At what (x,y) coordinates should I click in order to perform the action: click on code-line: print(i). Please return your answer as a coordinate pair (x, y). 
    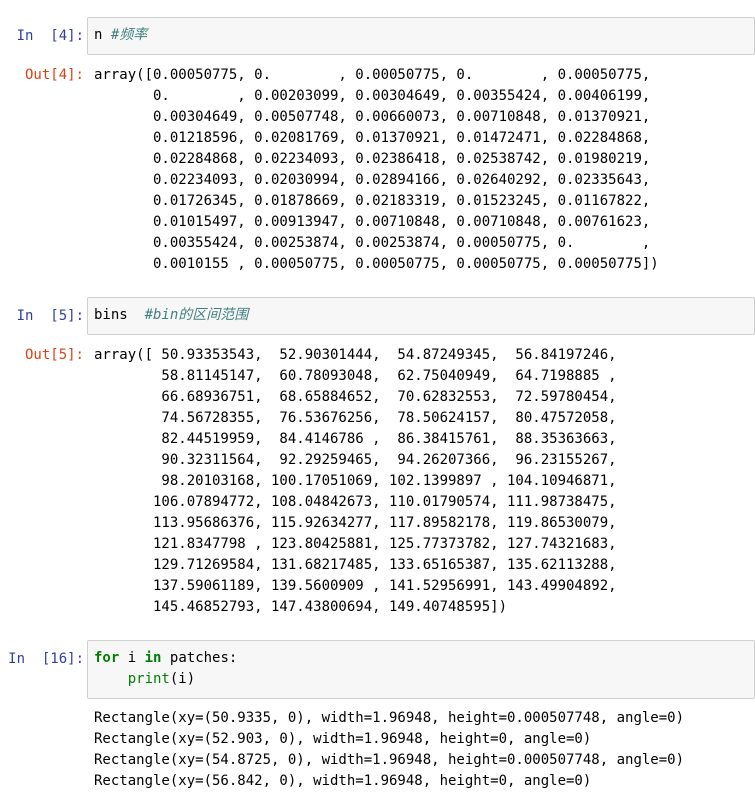
    Looking at the image, I should click on (421, 679).